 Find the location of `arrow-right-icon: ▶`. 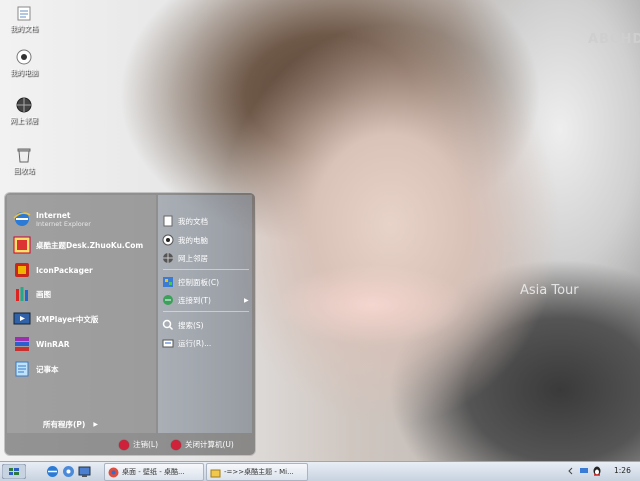

arrow-right-icon: ▶ is located at coordinates (95, 424).